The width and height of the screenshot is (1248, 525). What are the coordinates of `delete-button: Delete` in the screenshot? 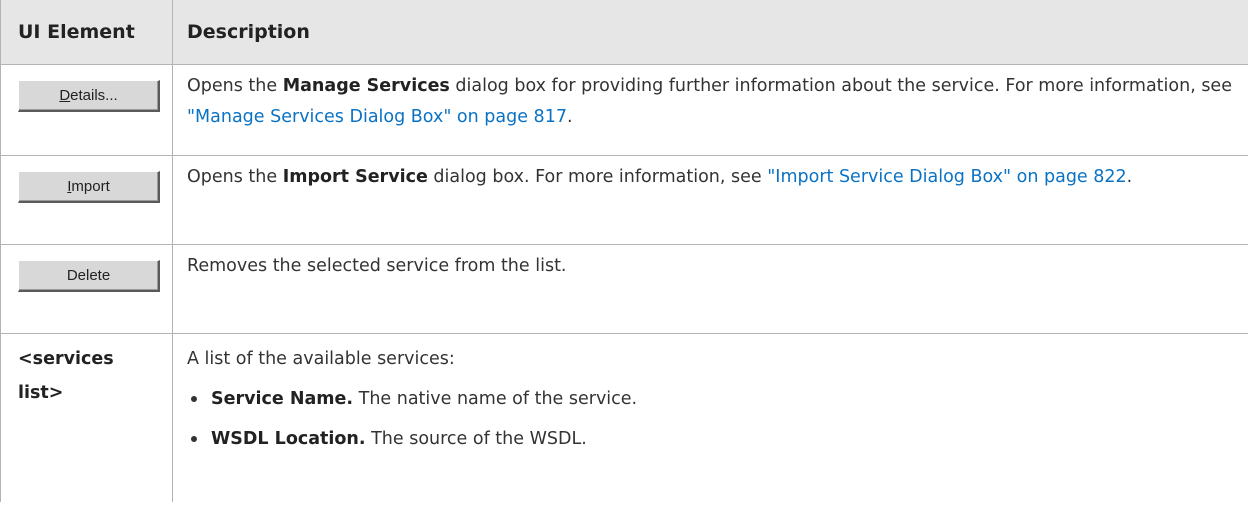 It's located at (89, 276).